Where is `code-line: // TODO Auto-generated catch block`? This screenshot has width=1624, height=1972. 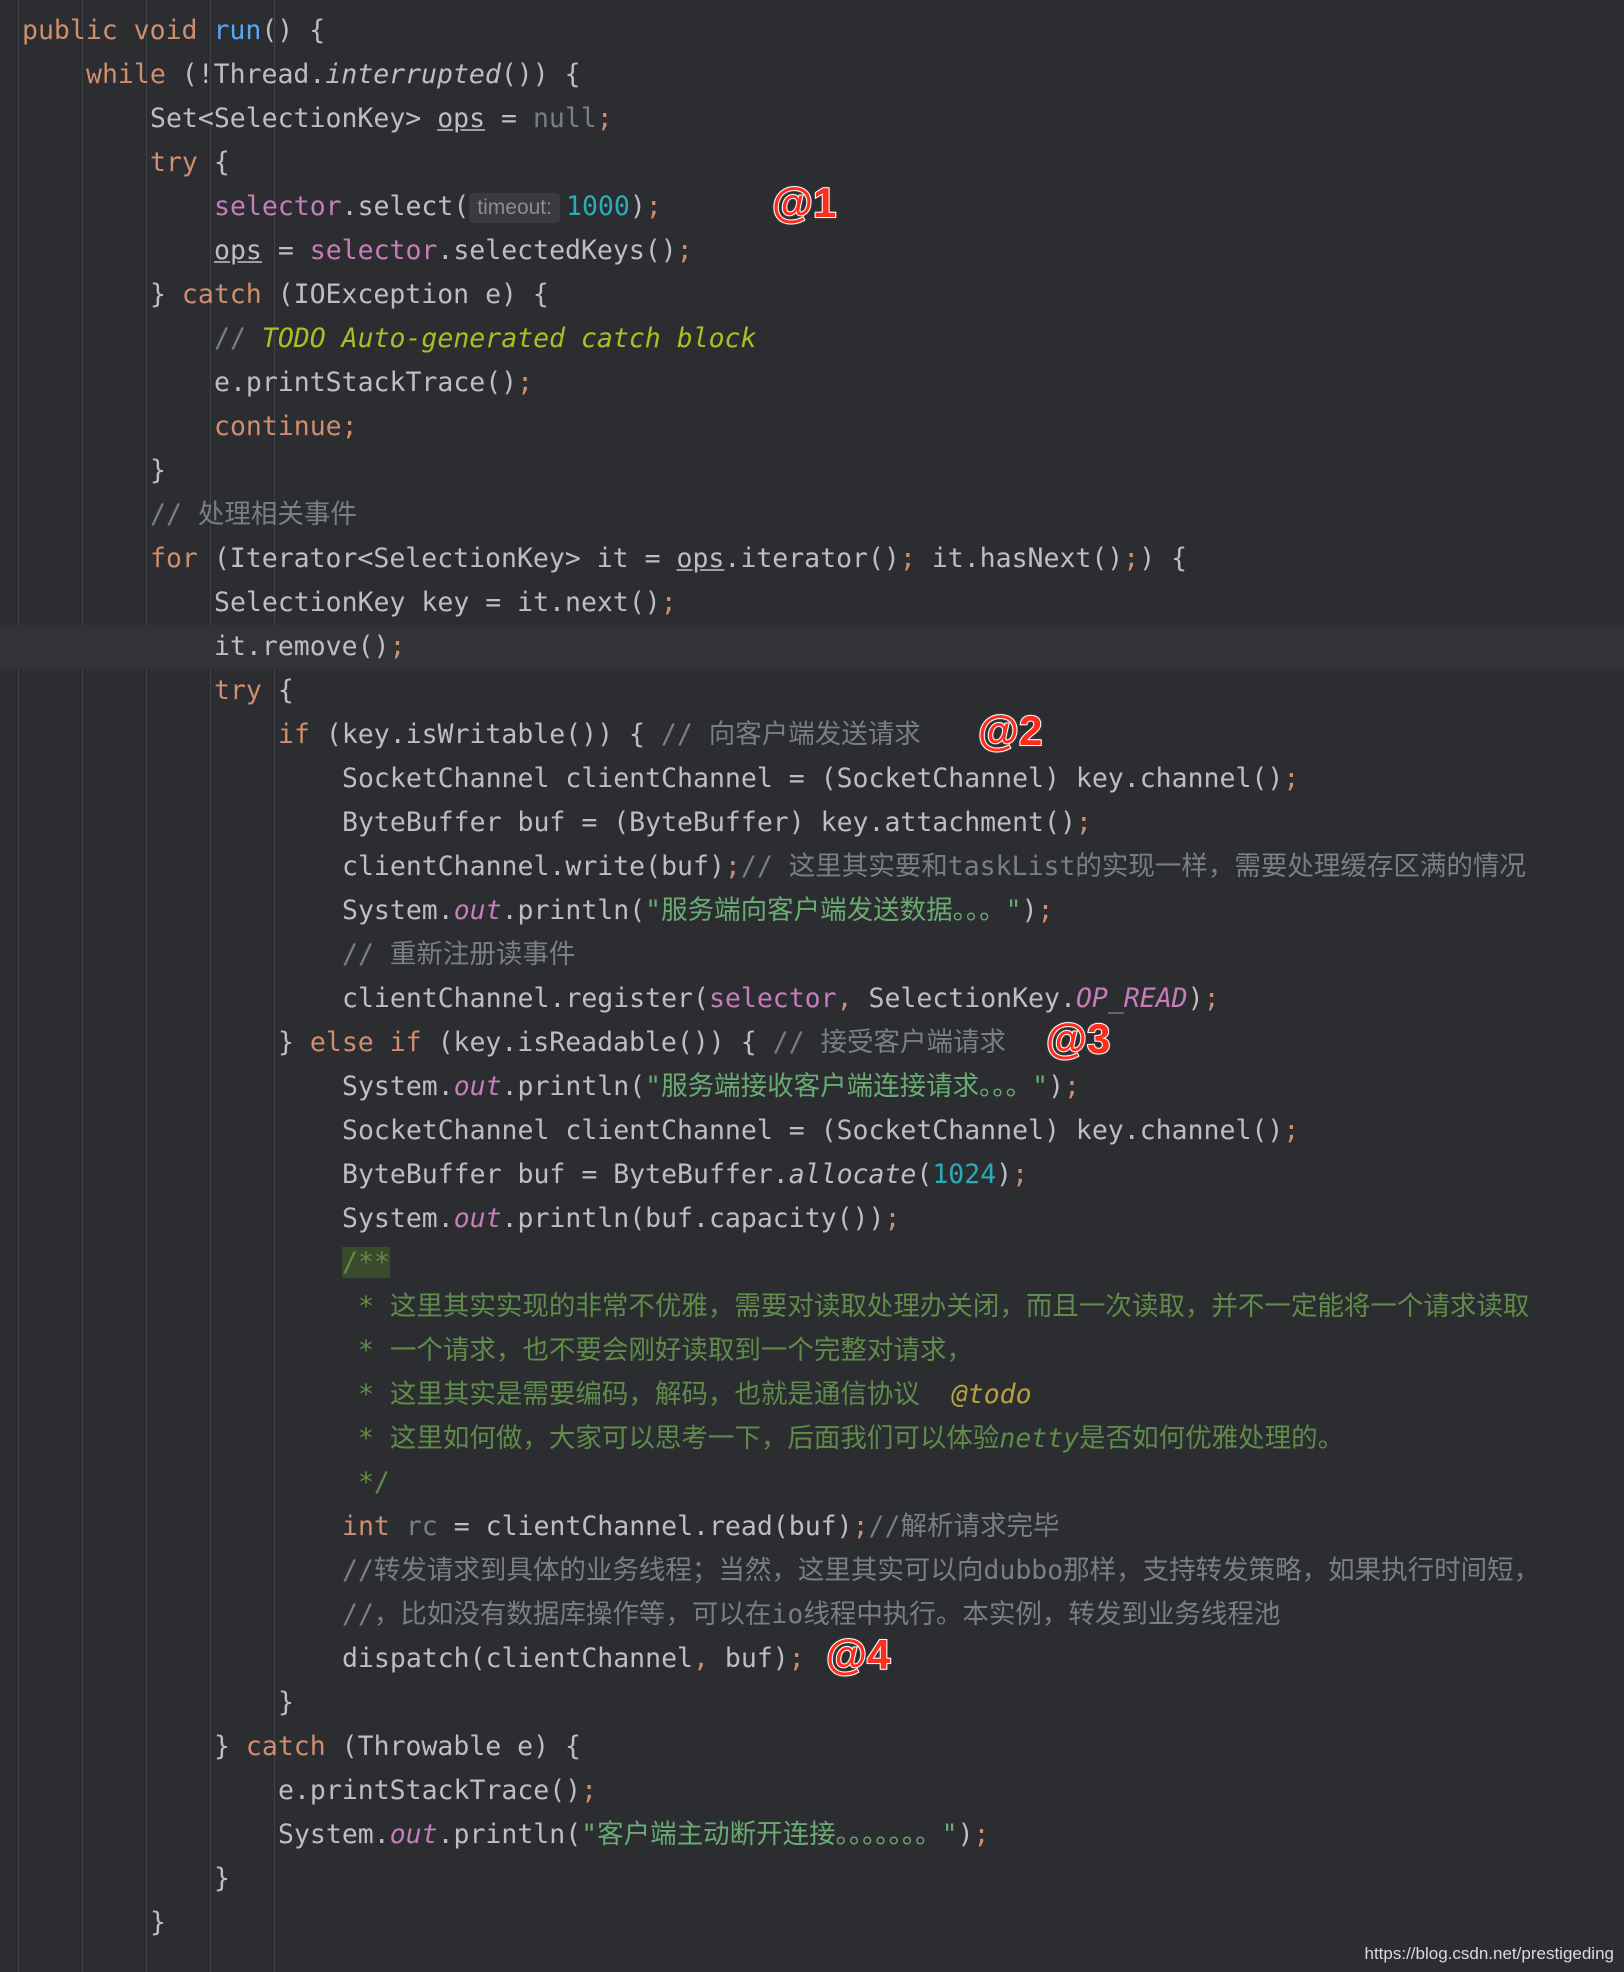 code-line: // TODO Auto-generated catch block is located at coordinates (812, 339).